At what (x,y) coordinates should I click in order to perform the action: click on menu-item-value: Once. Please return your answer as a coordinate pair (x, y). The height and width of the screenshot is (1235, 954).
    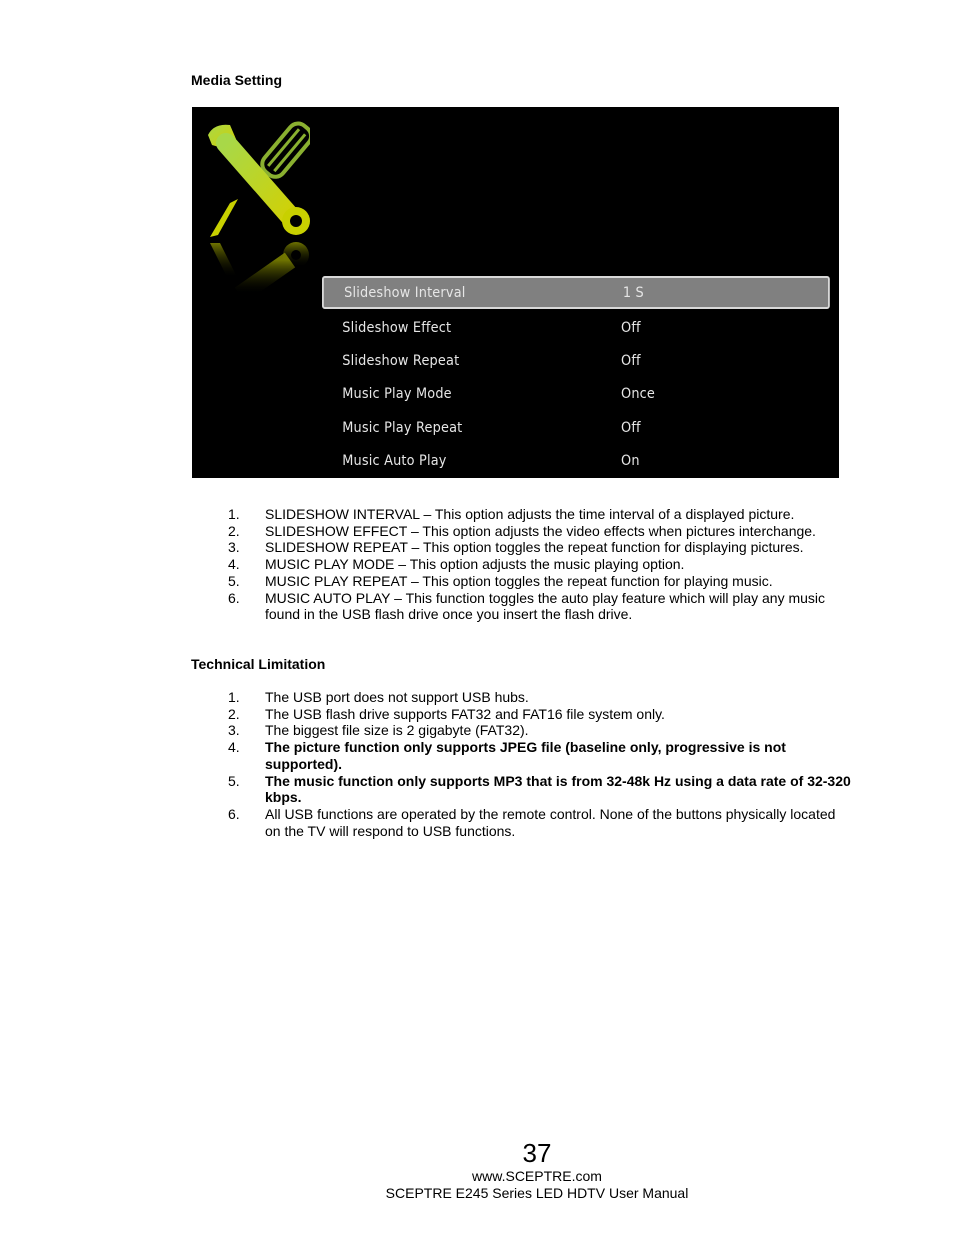
    Looking at the image, I should click on (638, 394).